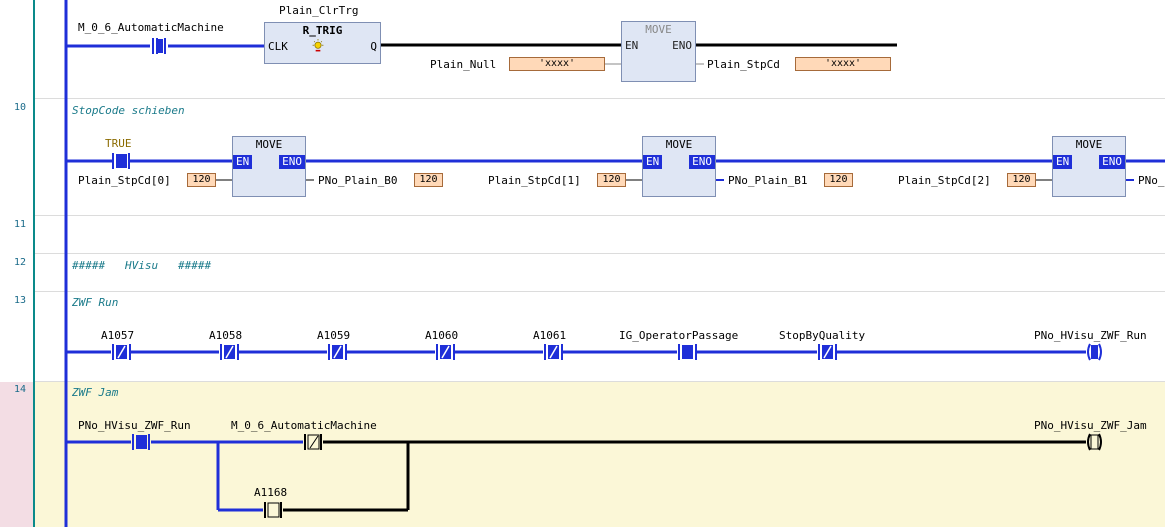  What do you see at coordinates (318, 10) in the screenshot?
I see `fb-instance-name: Plain_ClrTrg` at bounding box center [318, 10].